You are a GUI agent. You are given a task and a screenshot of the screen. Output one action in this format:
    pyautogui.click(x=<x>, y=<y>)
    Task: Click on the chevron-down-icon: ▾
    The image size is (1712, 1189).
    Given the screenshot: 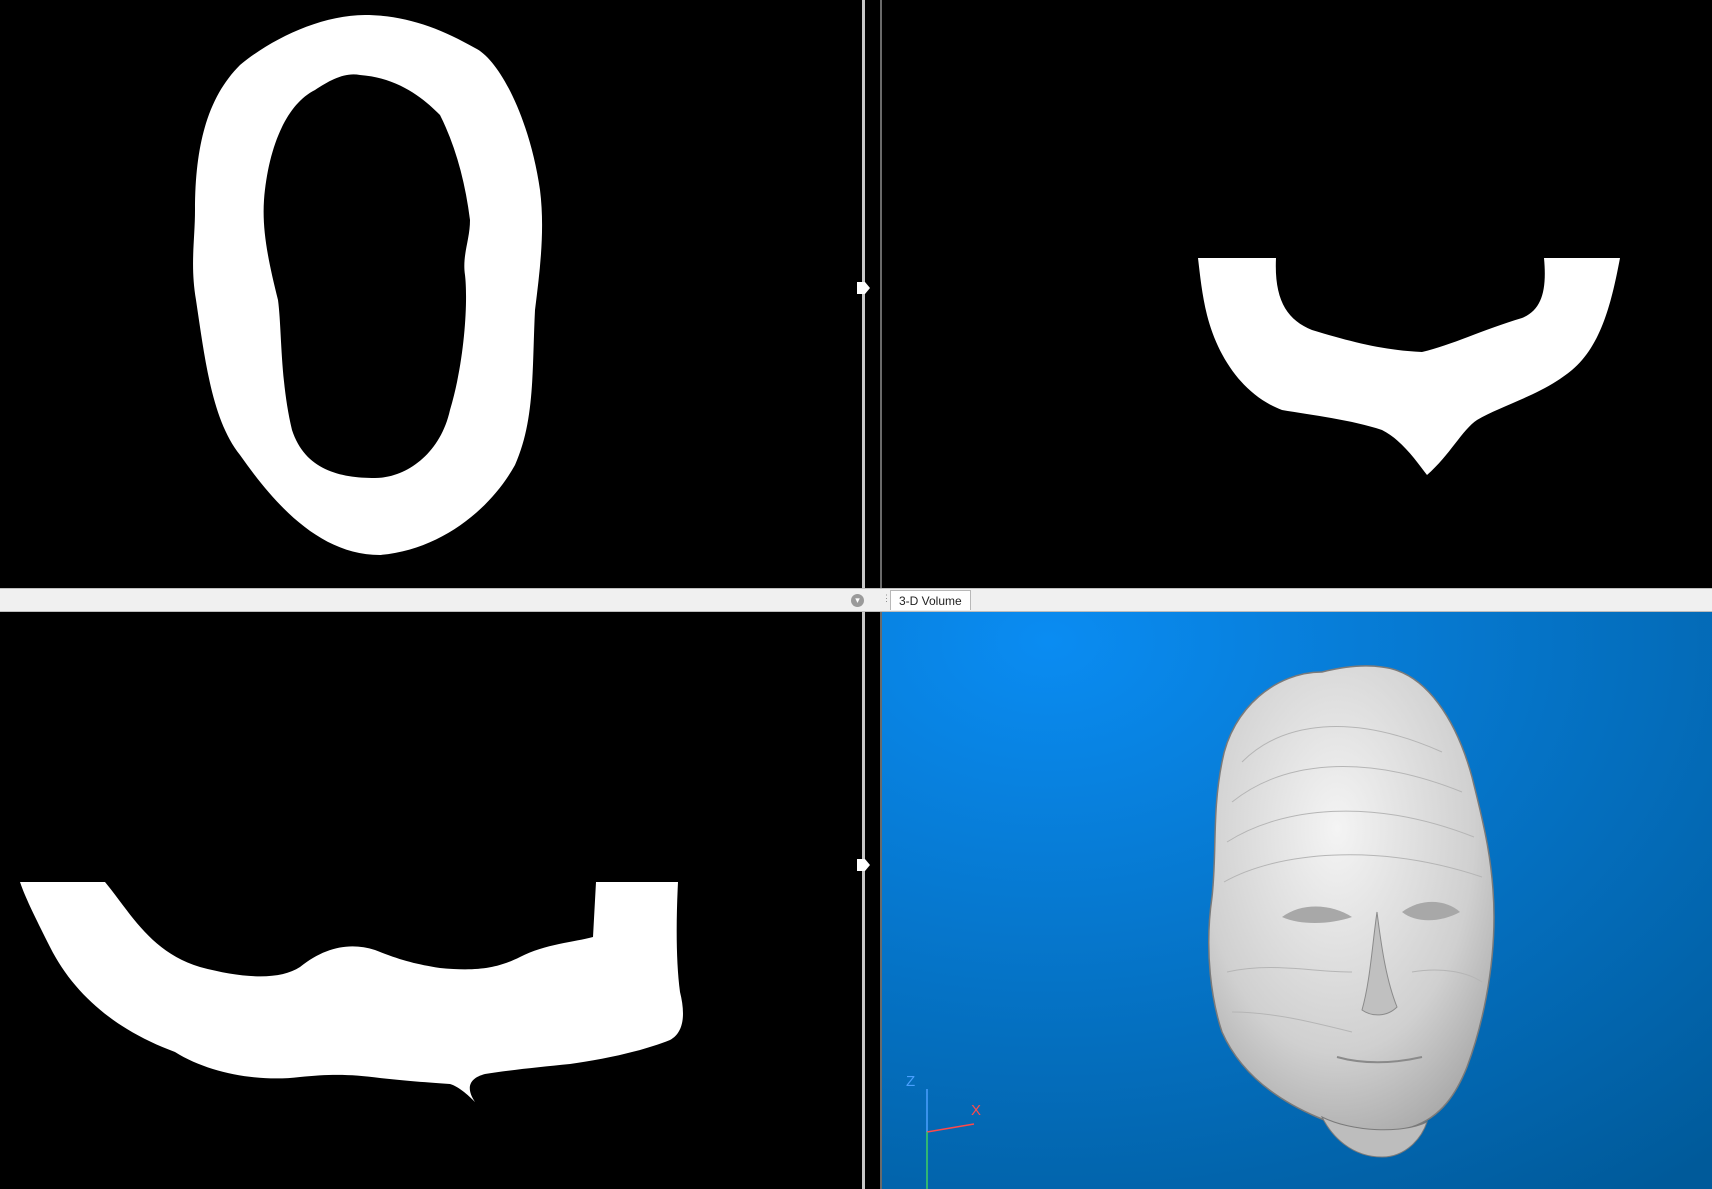 What is the action you would take?
    pyautogui.click(x=857, y=600)
    